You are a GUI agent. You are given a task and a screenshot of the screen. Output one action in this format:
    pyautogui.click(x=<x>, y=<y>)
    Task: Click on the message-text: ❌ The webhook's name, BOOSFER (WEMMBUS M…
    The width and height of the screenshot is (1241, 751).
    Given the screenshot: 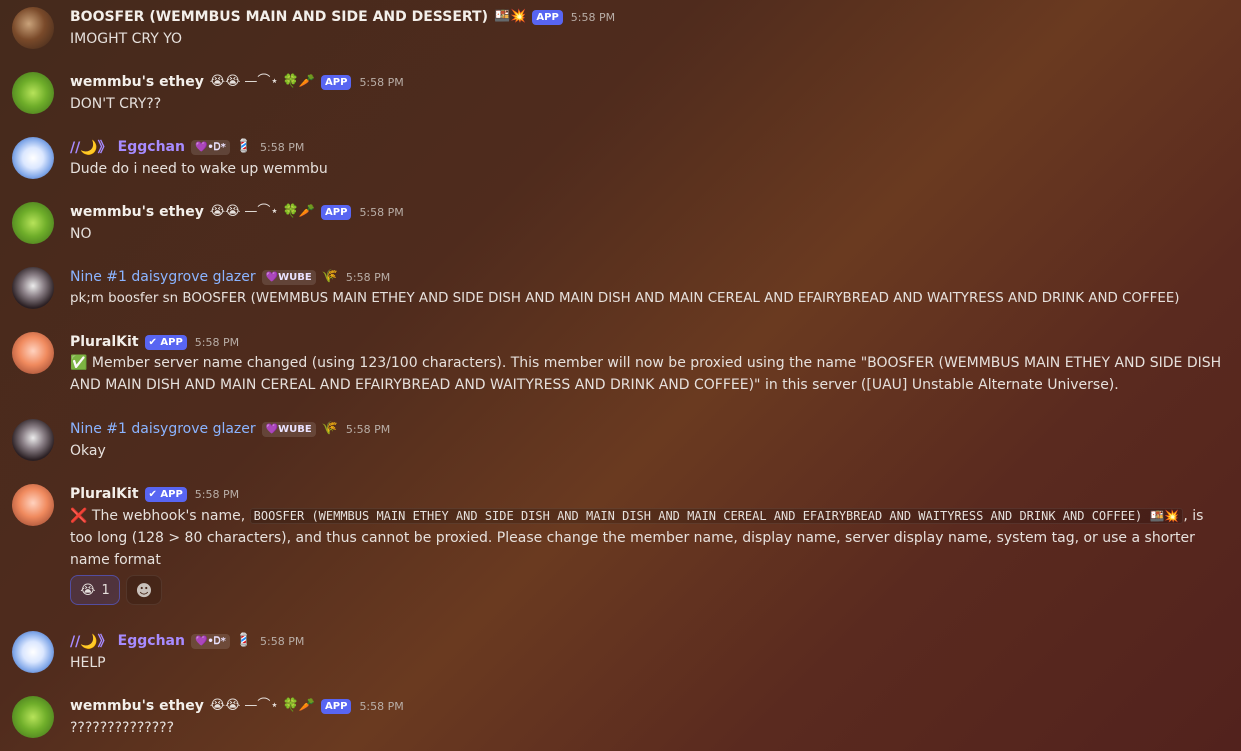 What is the action you would take?
    pyautogui.click(x=640, y=538)
    